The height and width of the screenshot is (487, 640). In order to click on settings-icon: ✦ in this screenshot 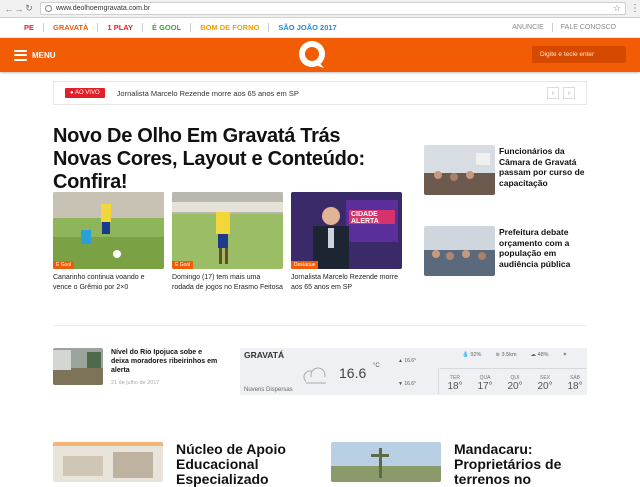, I will do `click(565, 355)`.